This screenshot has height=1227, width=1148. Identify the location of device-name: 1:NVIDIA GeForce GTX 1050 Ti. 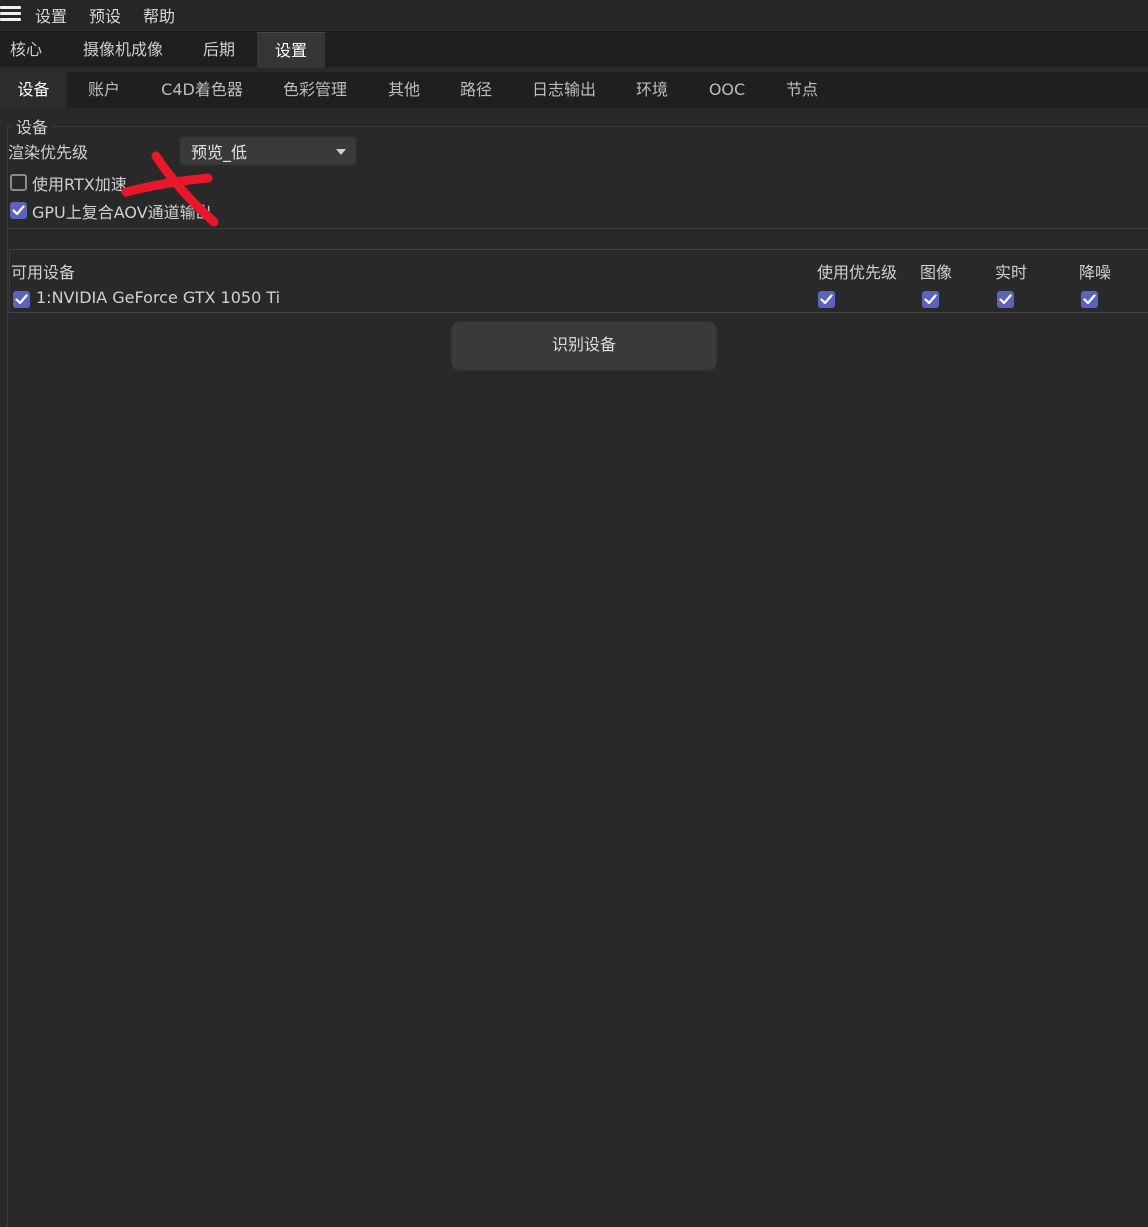
(158, 297).